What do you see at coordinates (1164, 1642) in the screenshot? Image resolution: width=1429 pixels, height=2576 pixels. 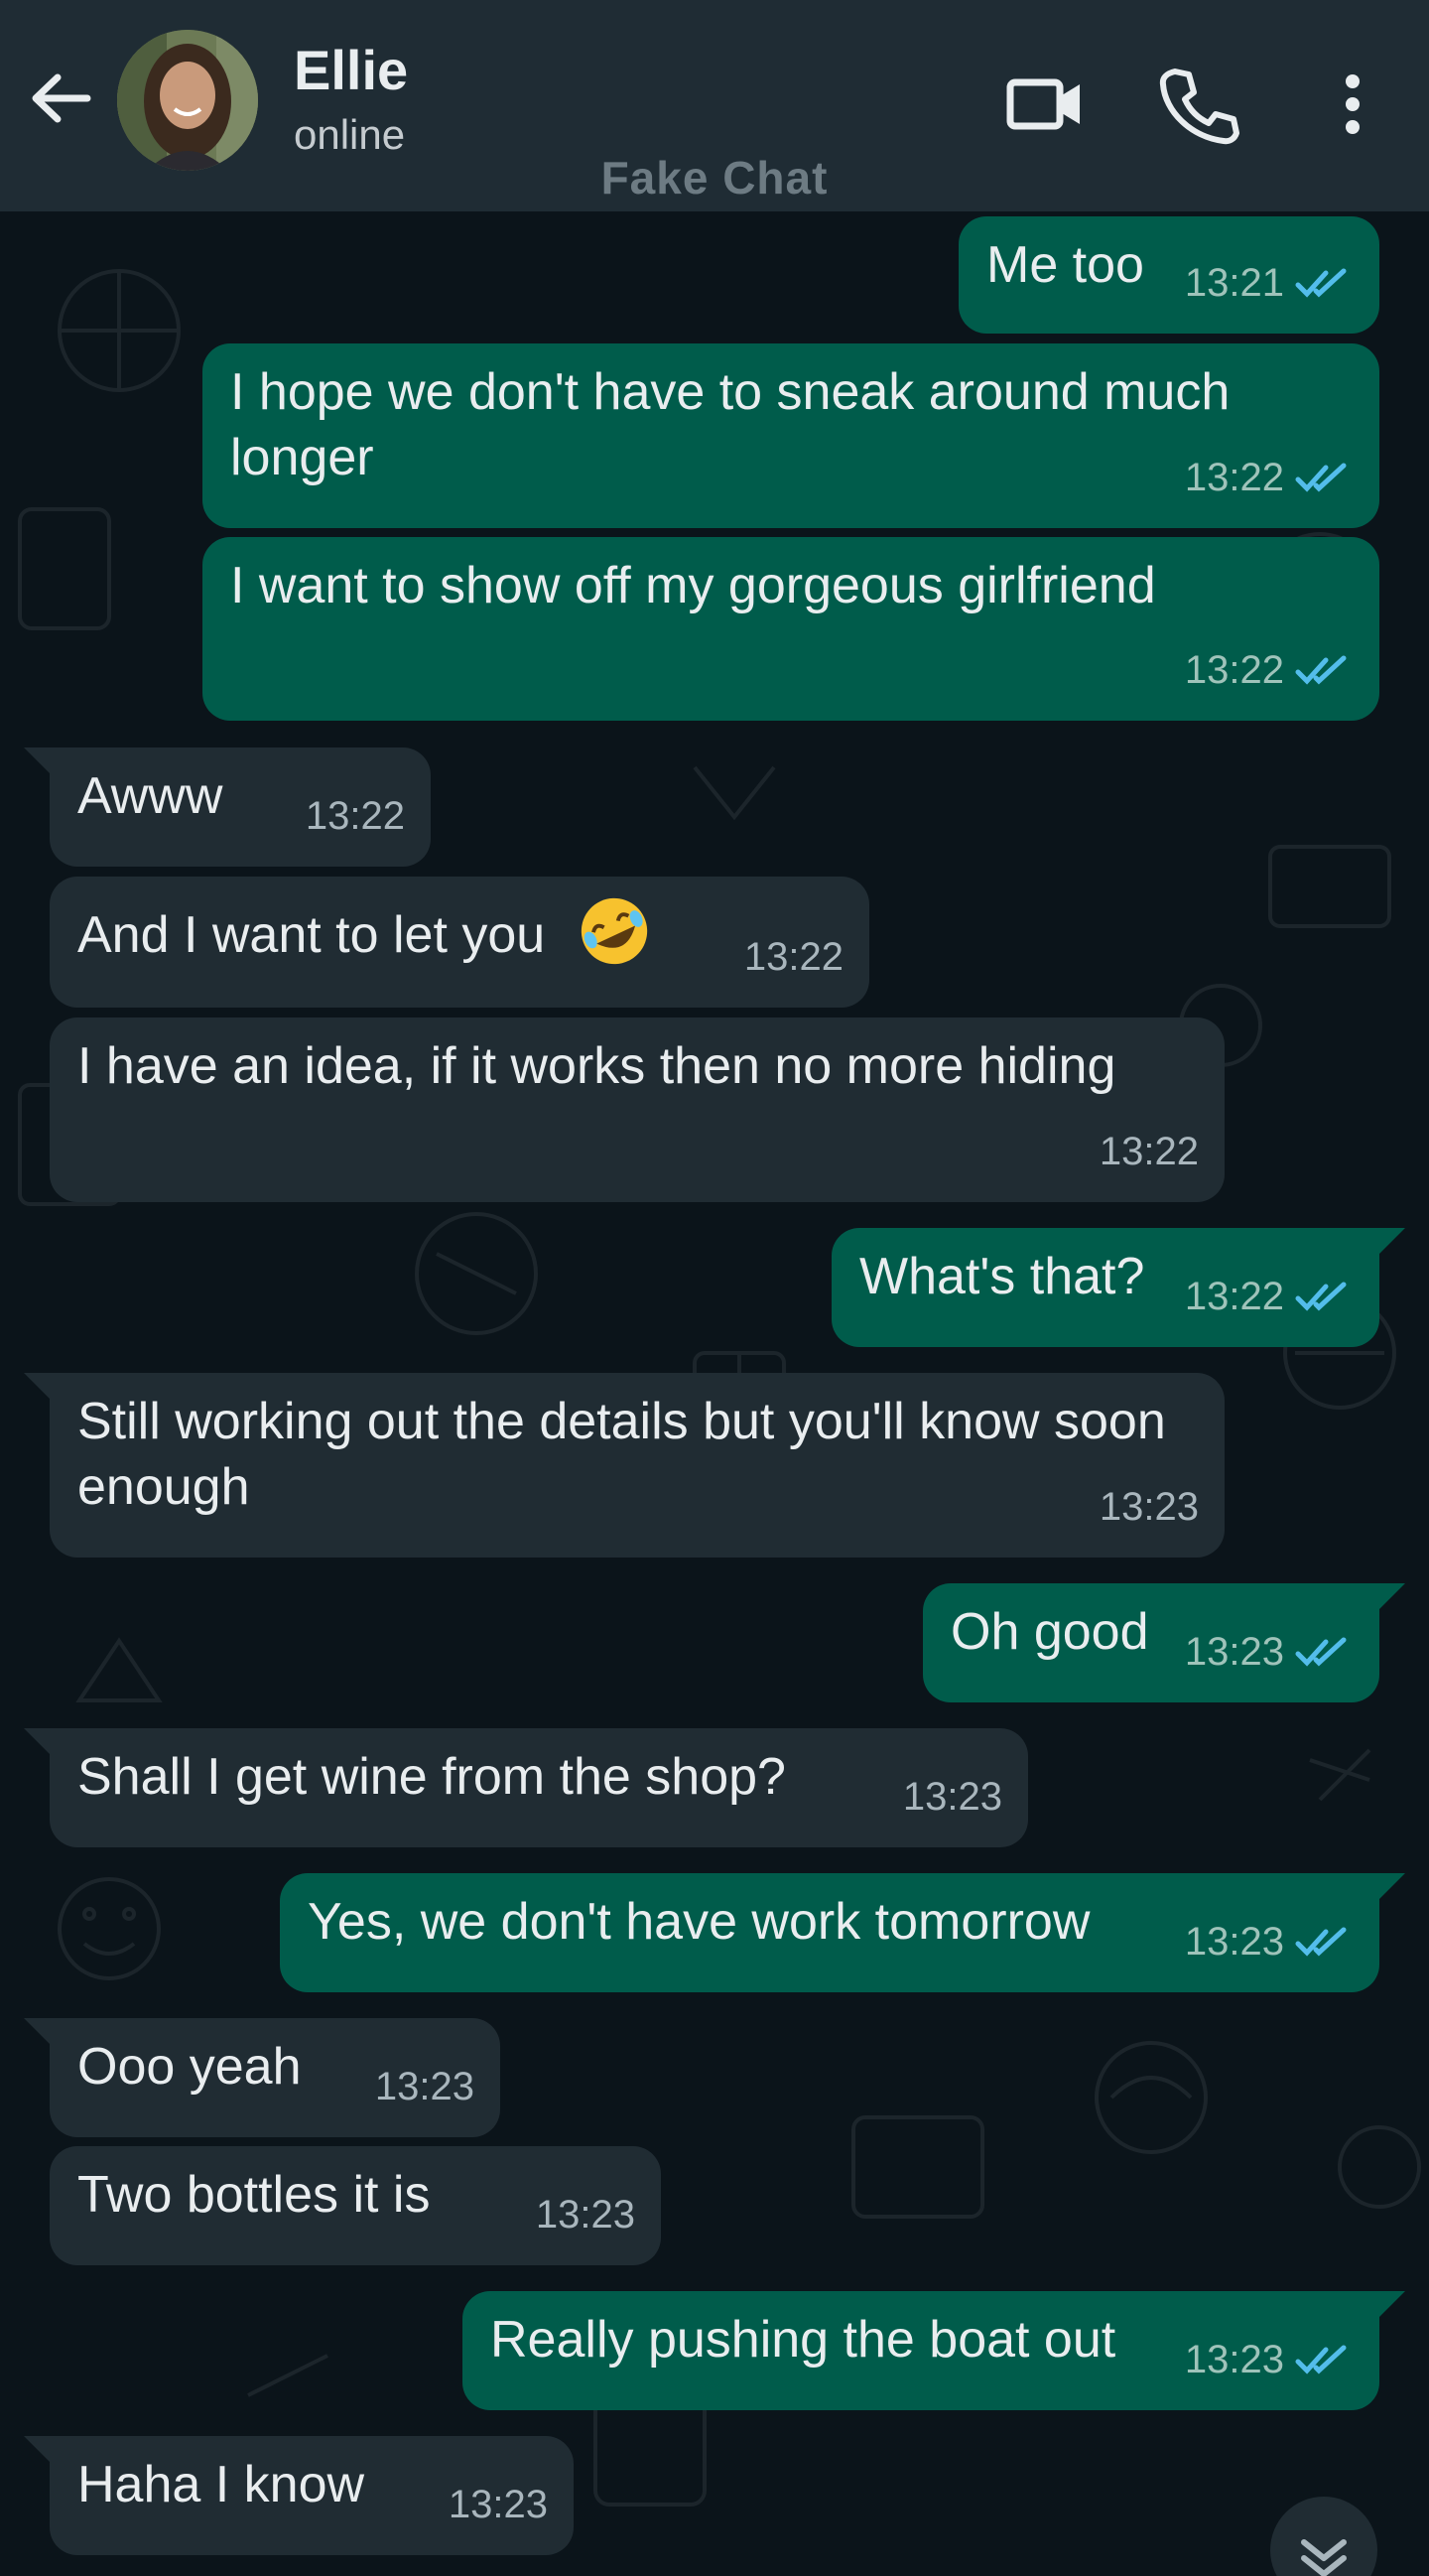 I see `message-bubble-outgoing: Oh good 13:23` at bounding box center [1164, 1642].